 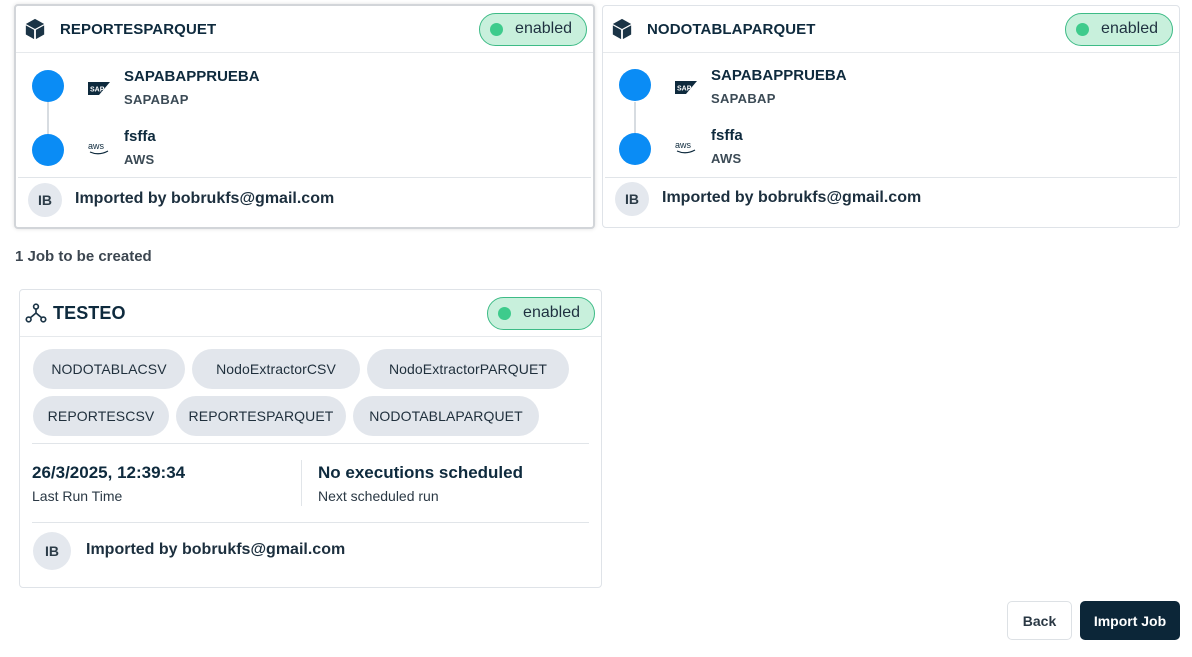 I want to click on job-title: TESTEO, so click(x=89, y=312).